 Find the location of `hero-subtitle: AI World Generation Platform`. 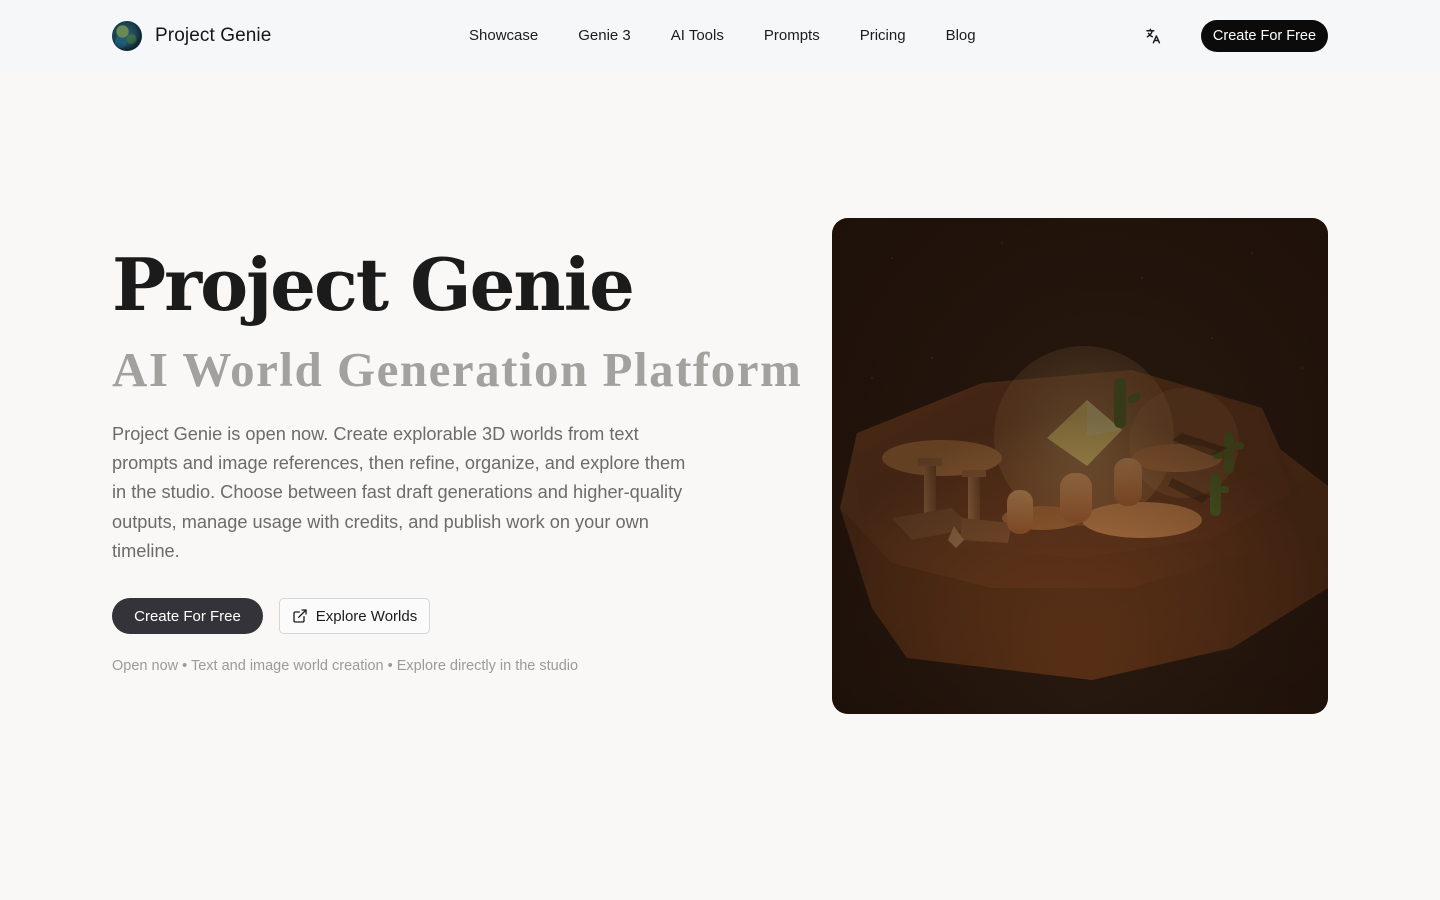

hero-subtitle: AI World Generation Platform is located at coordinates (457, 369).